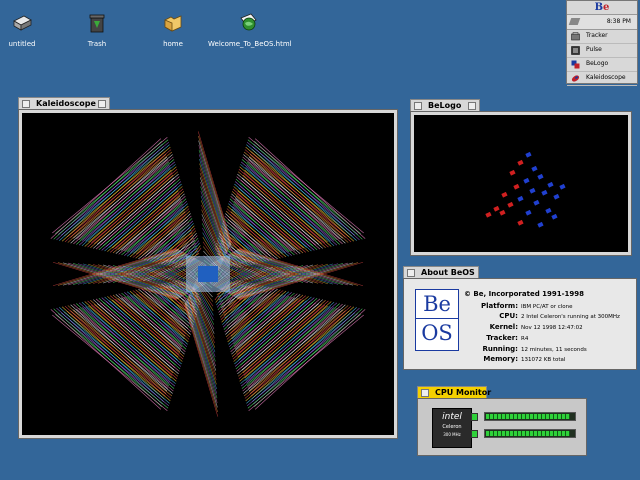  I want to click on beos-logo-top: Be, so click(437, 304).